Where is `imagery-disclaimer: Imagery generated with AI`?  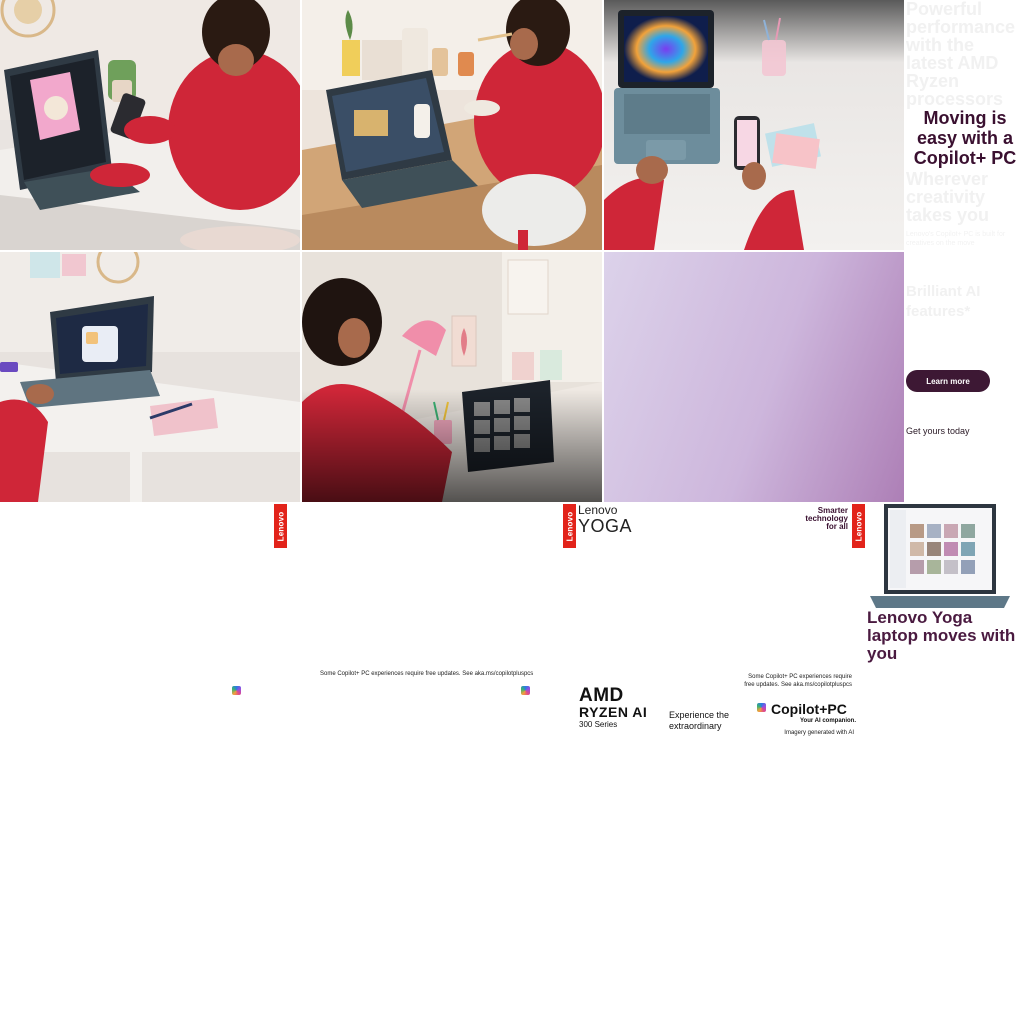 imagery-disclaimer: Imagery generated with AI is located at coordinates (819, 733).